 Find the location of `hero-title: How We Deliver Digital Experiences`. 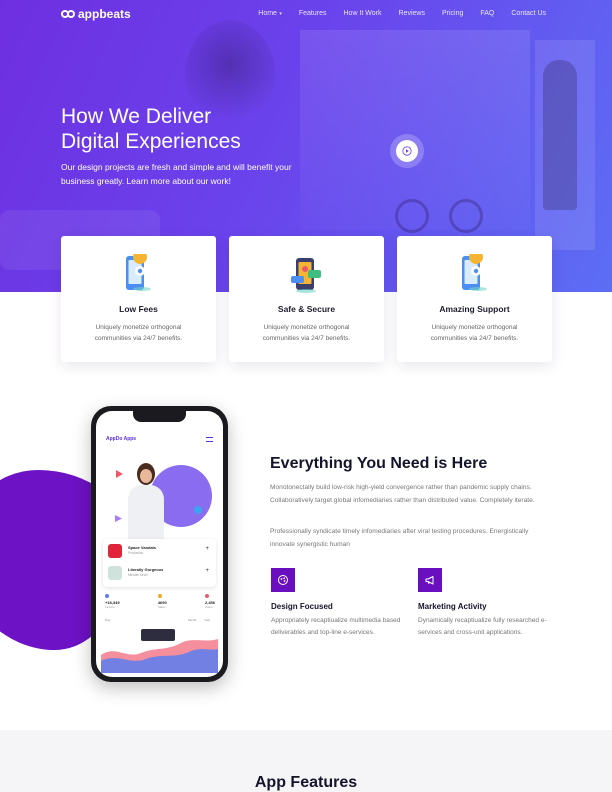

hero-title: How We Deliver Digital Experiences is located at coordinates (151, 129).